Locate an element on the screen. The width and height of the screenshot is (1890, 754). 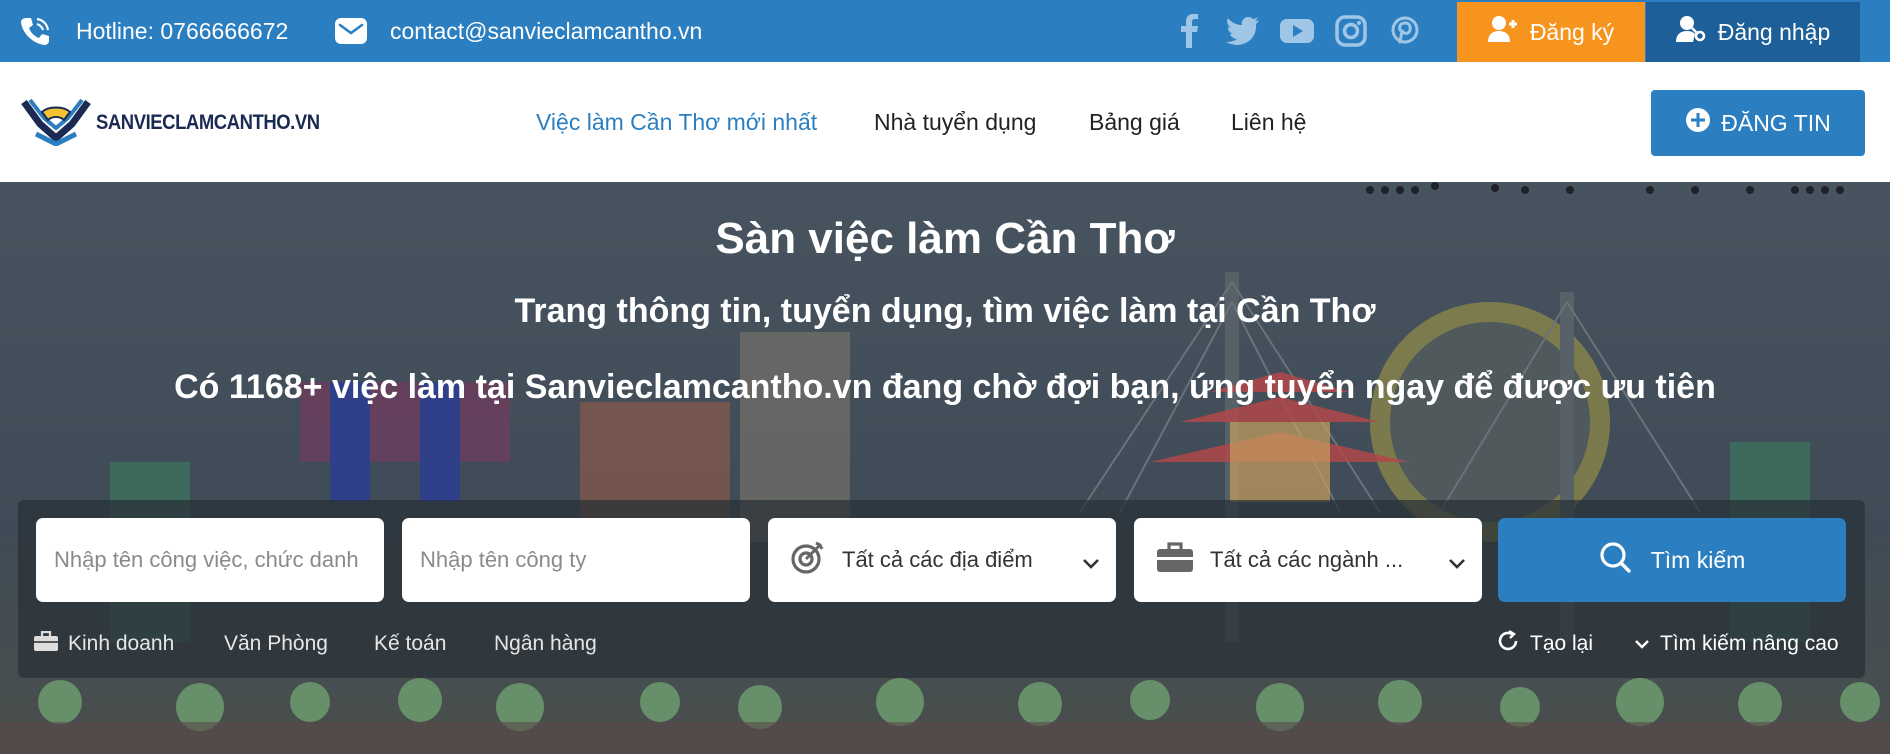
location-select: Tất cả các địa điểm is located at coordinates (942, 560).